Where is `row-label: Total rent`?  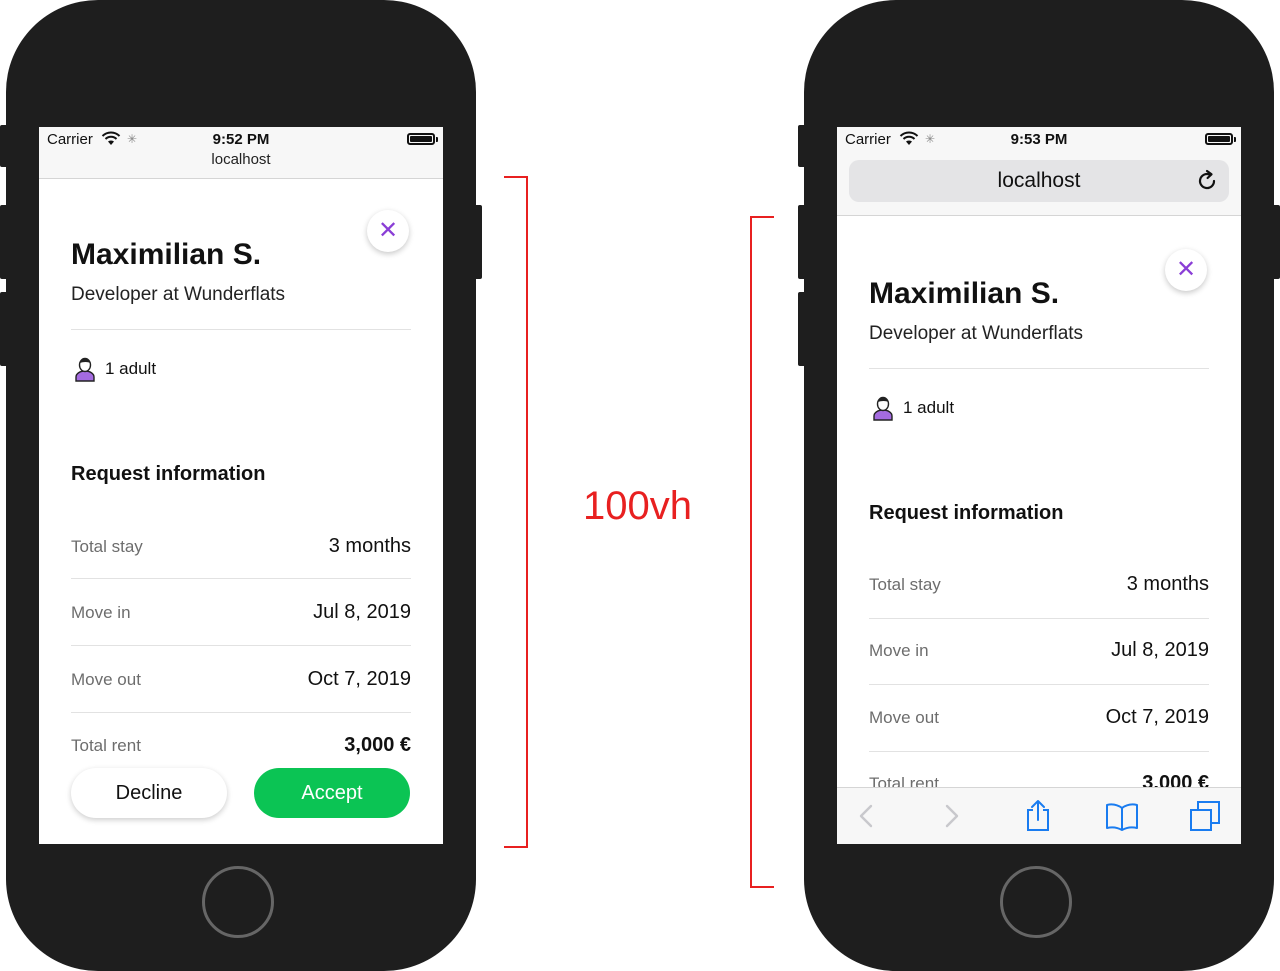 row-label: Total rent is located at coordinates (106, 745).